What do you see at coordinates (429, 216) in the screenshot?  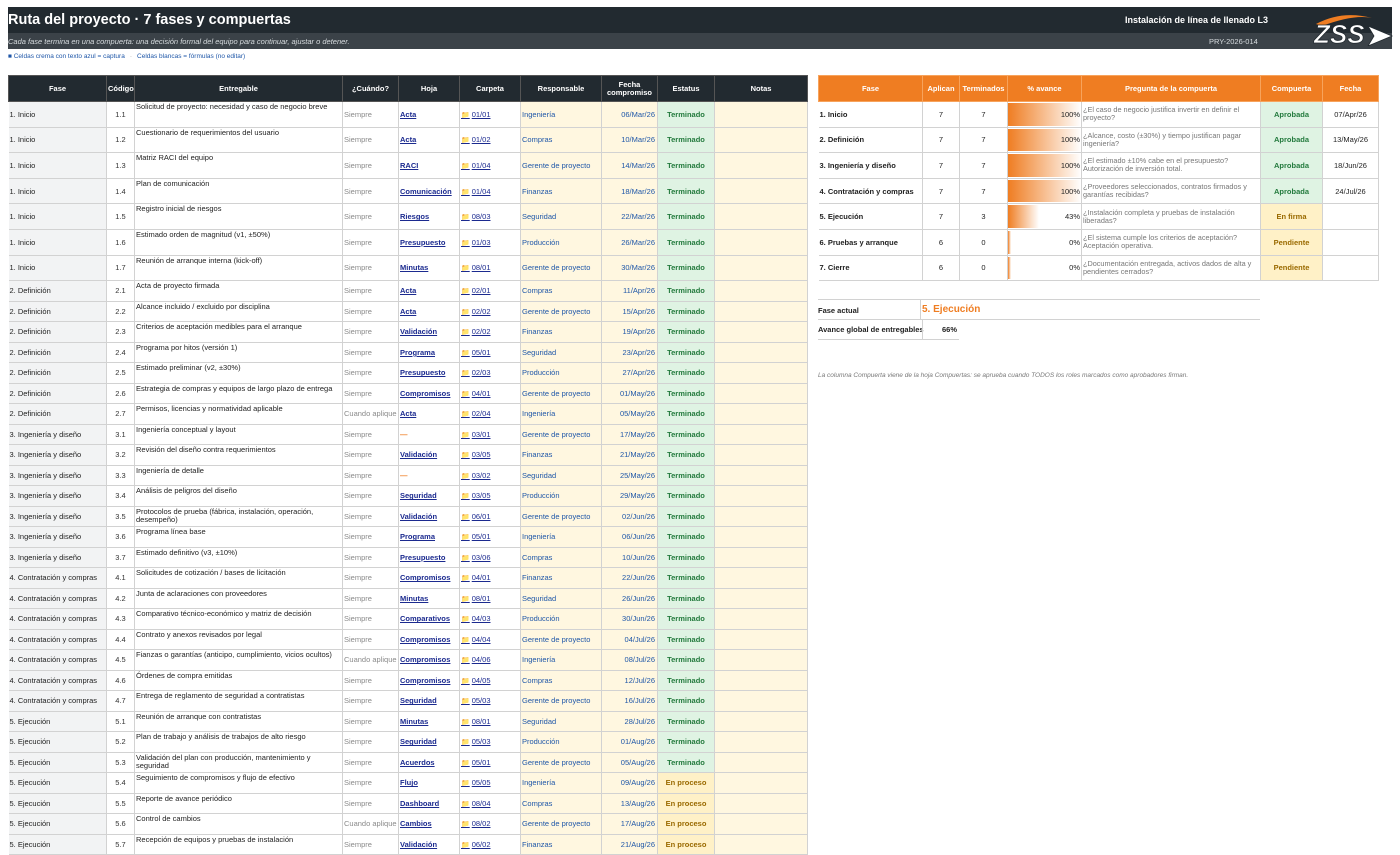 I see `sheet-link: Riesgos` at bounding box center [429, 216].